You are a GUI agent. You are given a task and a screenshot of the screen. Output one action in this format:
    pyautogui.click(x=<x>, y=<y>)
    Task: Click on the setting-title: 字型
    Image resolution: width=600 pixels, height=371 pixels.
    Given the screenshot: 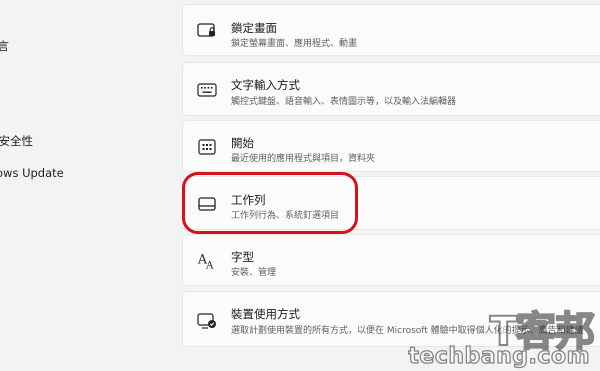 What is the action you would take?
    pyautogui.click(x=242, y=257)
    